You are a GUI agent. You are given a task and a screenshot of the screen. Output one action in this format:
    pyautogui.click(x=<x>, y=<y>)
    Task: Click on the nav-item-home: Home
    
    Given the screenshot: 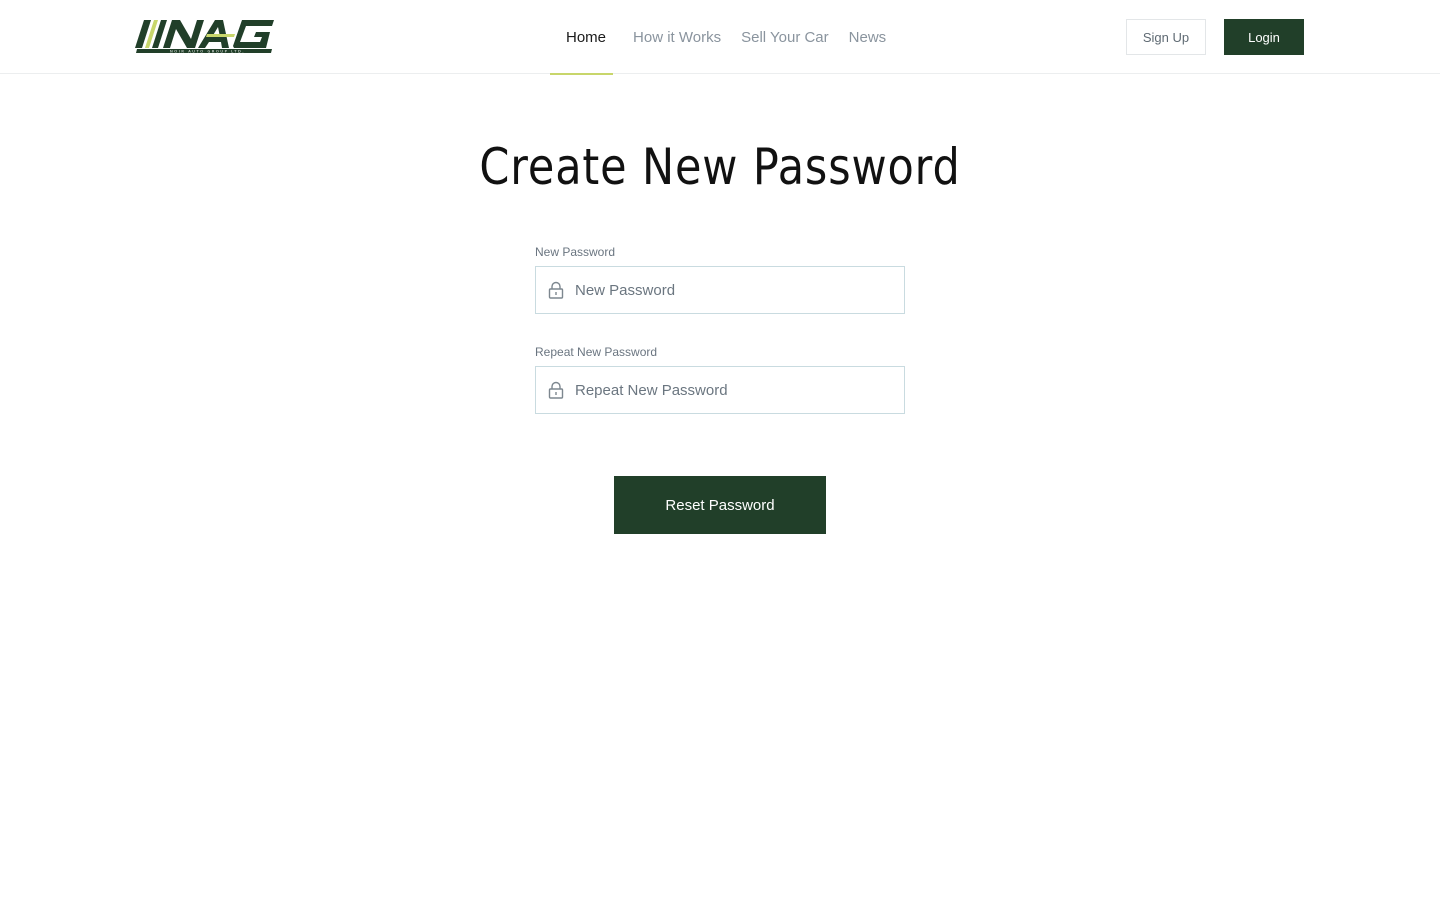 What is the action you would take?
    pyautogui.click(x=582, y=37)
    